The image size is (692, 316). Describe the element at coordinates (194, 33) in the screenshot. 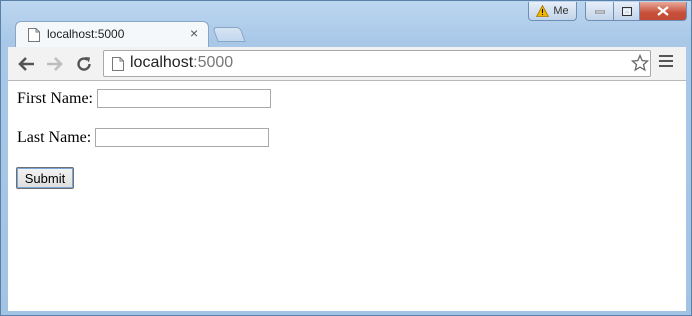

I see `tab-close-button: ×` at that location.